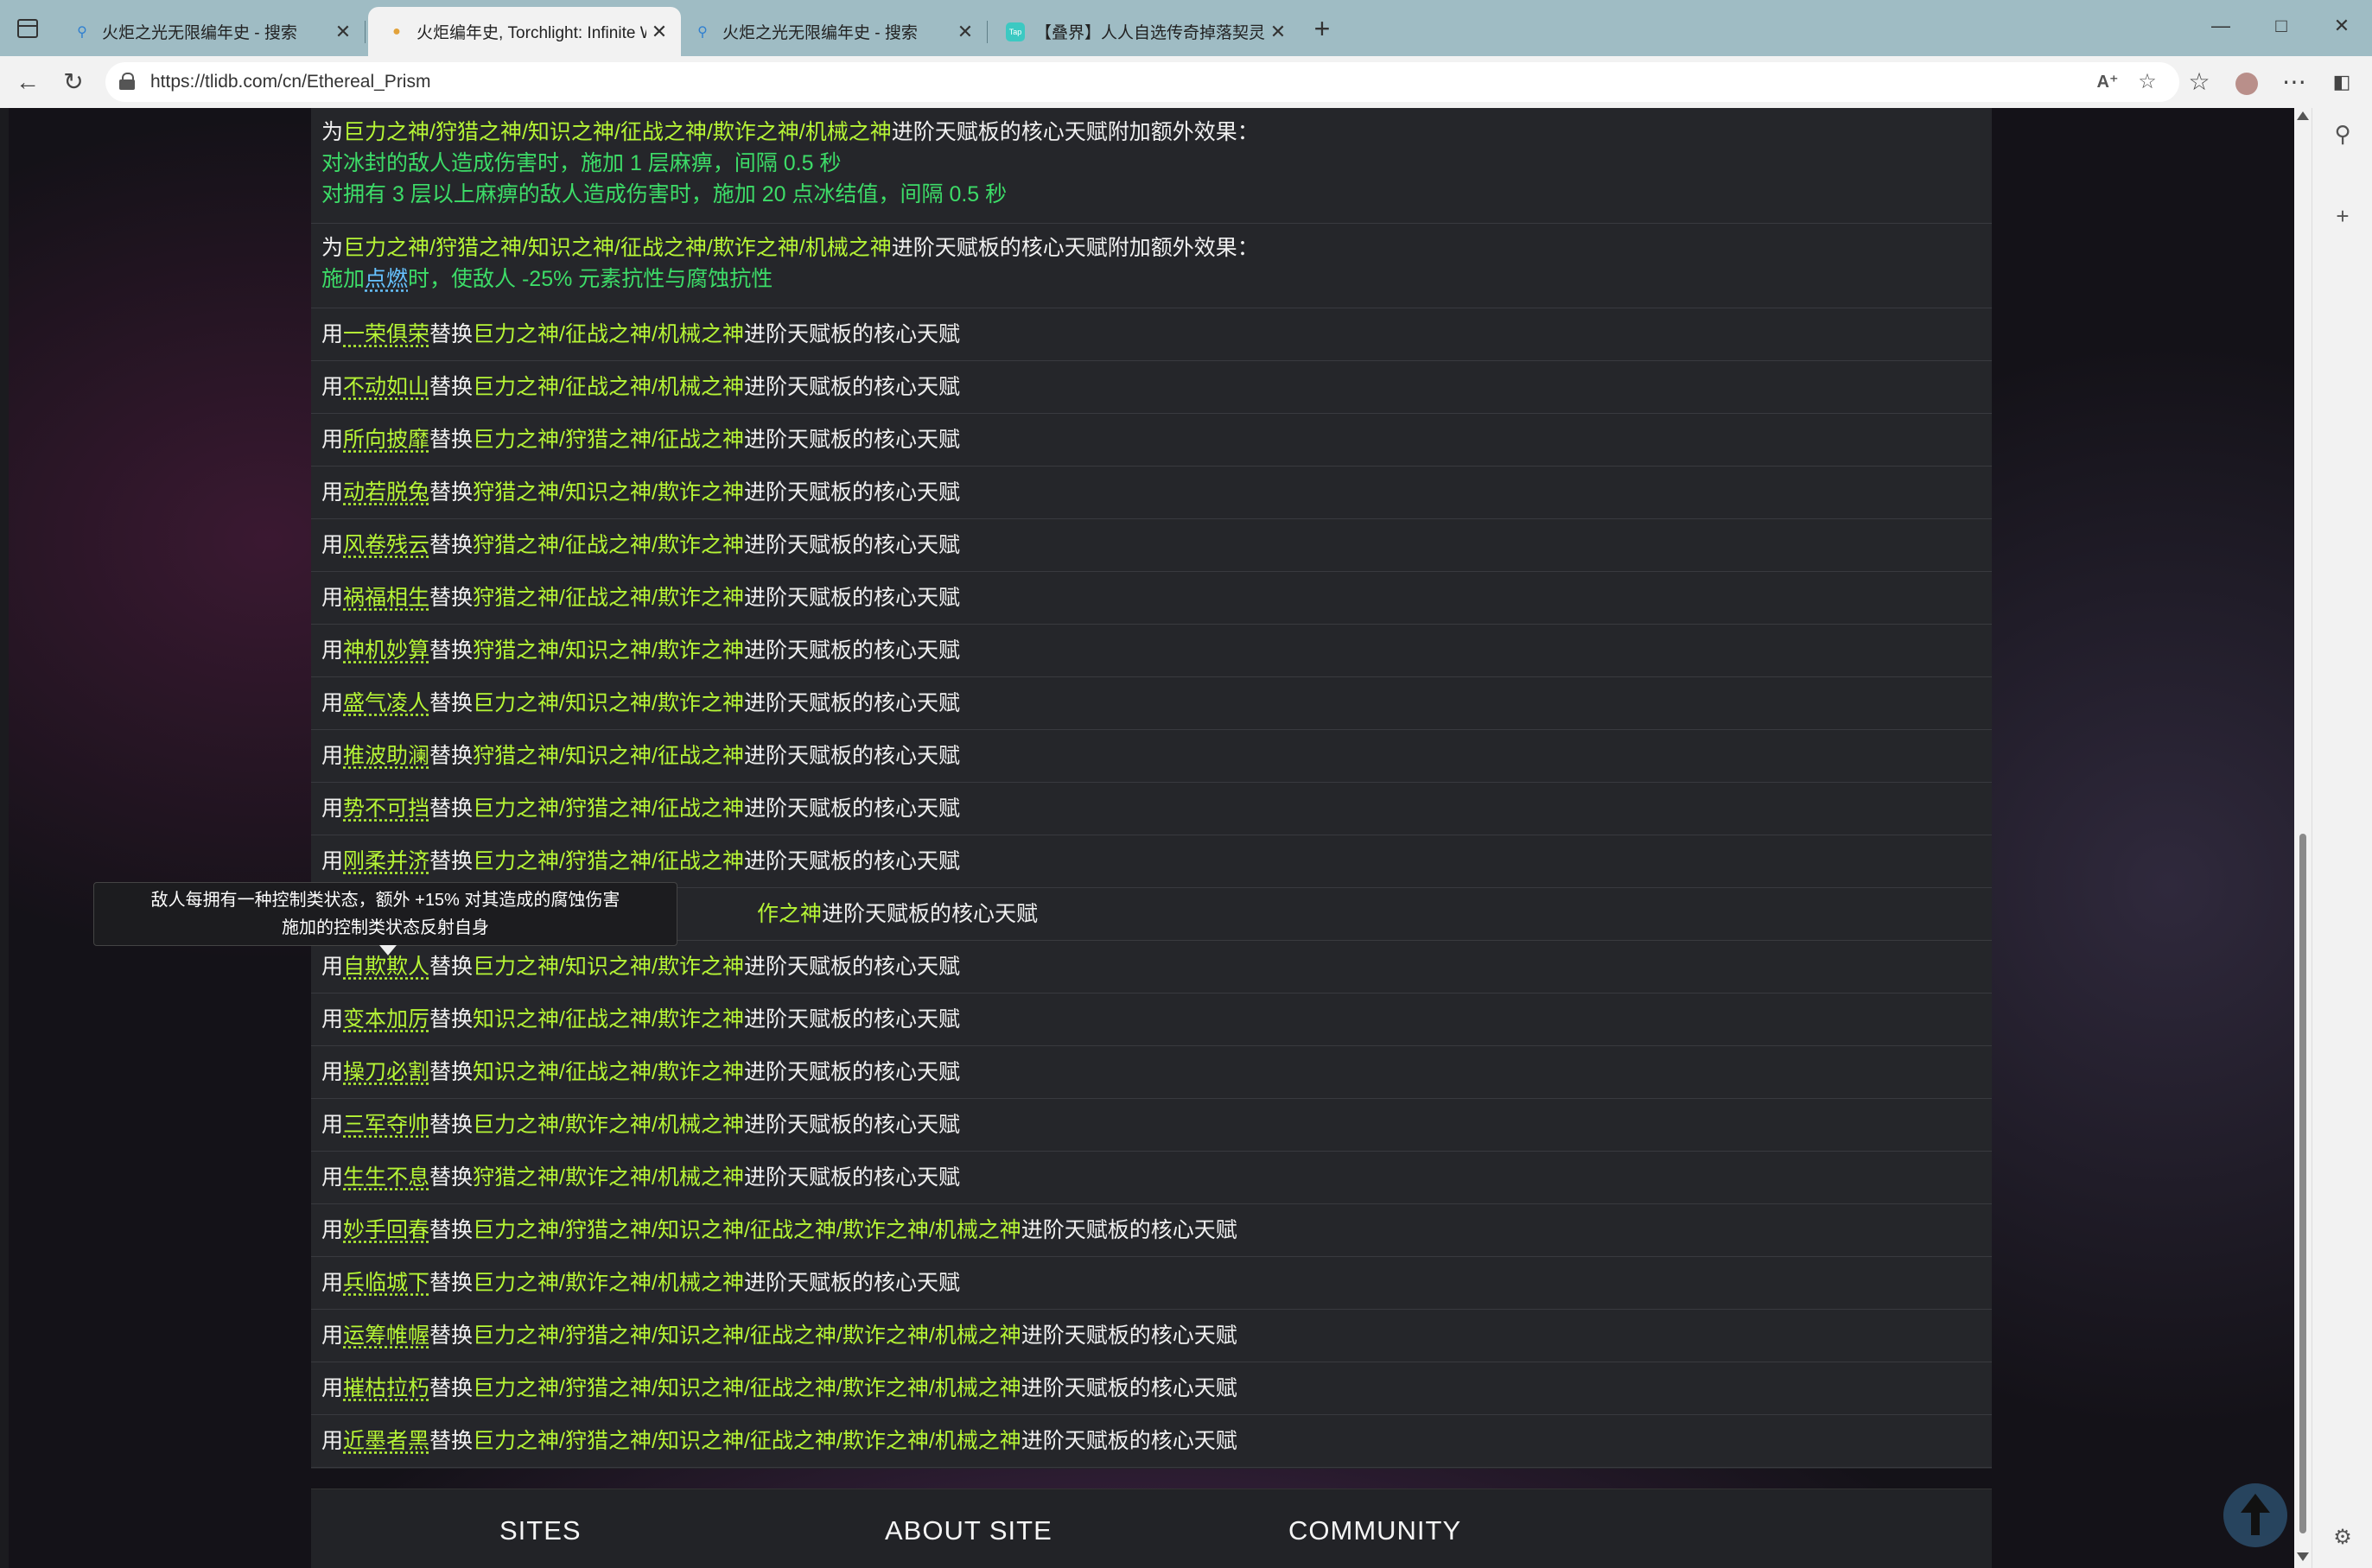 This screenshot has height=1568, width=2372. What do you see at coordinates (386, 1072) in the screenshot?
I see `talent-link: 操刀必割` at bounding box center [386, 1072].